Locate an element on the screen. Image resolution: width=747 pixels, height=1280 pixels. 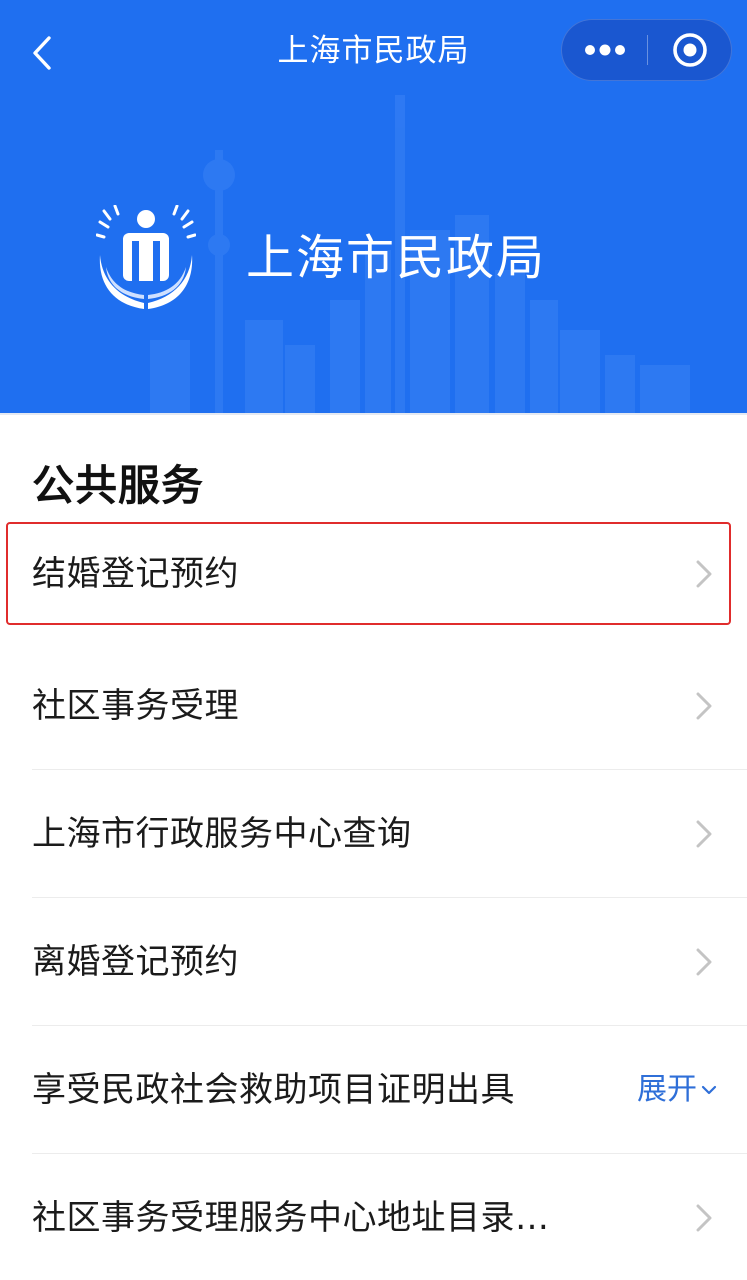
target-circle-icon is located at coordinates (690, 50).